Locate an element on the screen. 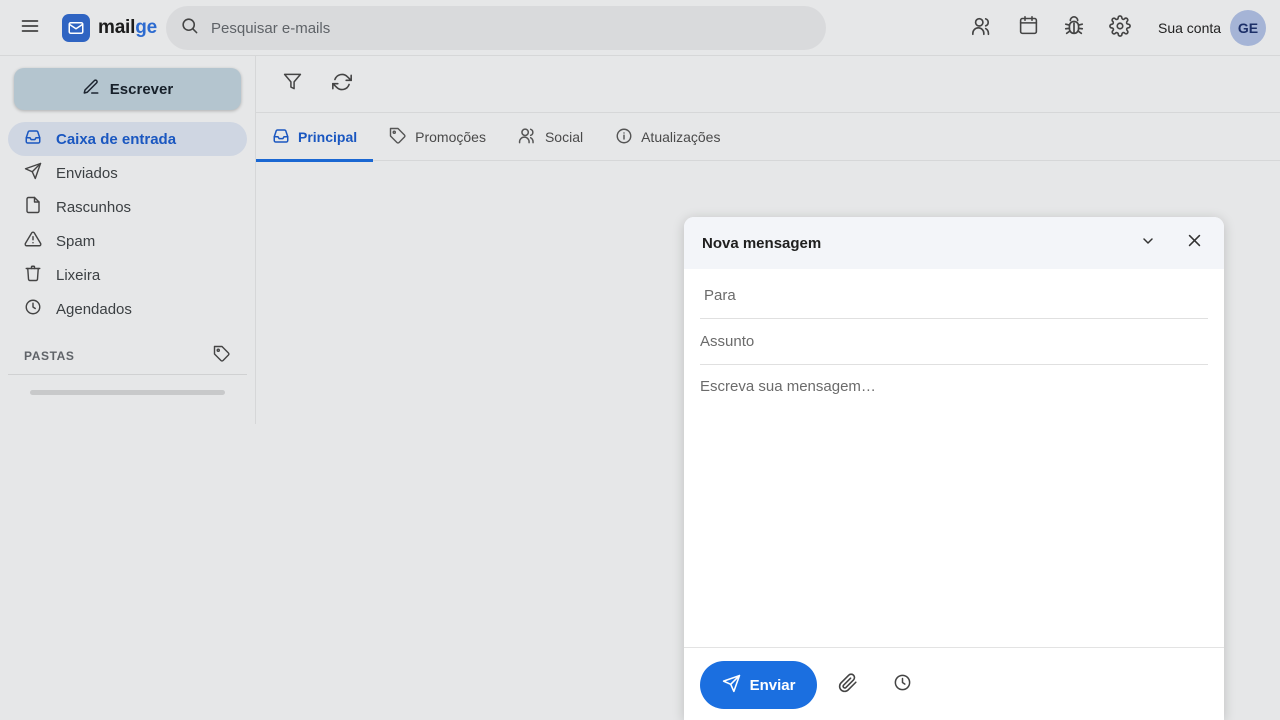  file-icon is located at coordinates (33, 207).